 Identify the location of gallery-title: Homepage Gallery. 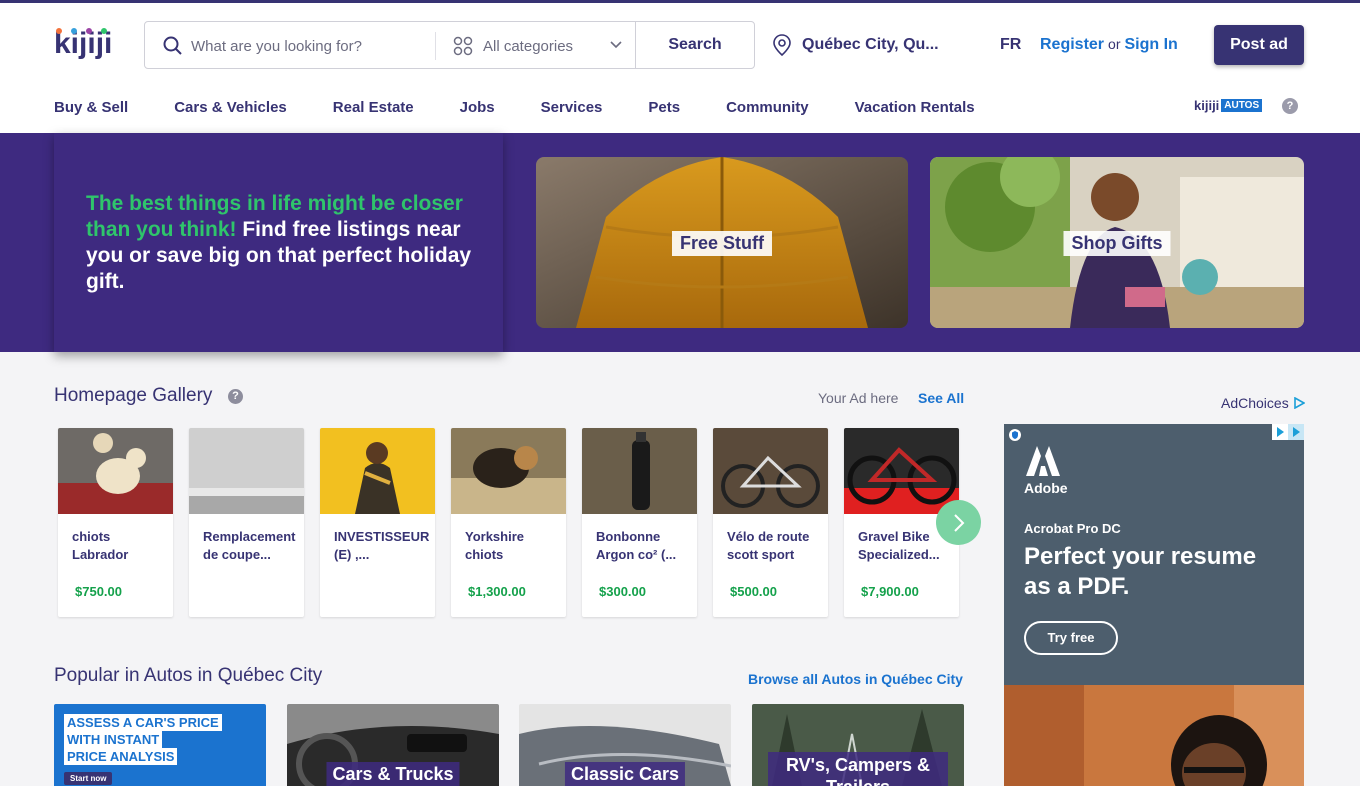
(133, 395).